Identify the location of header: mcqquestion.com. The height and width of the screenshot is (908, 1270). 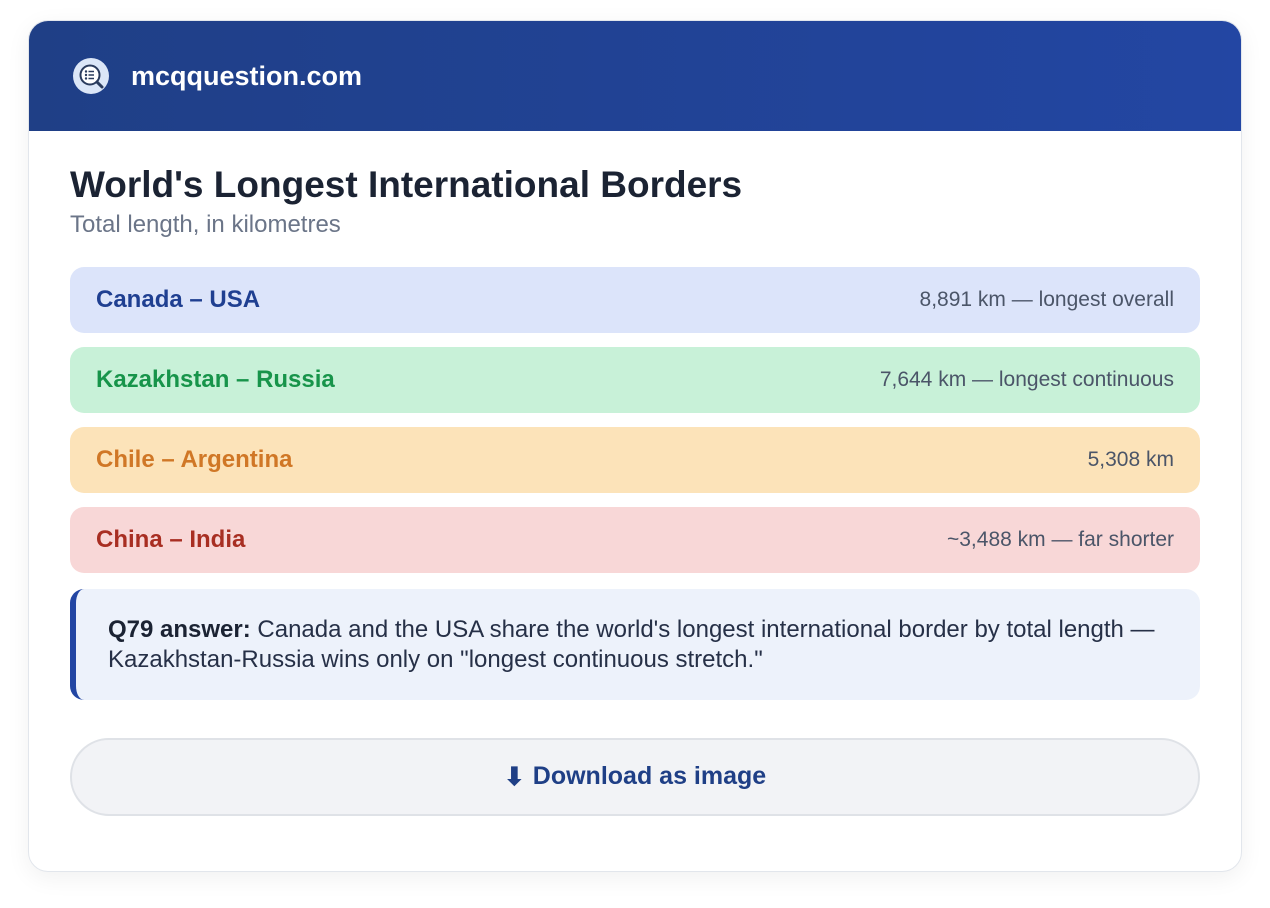
(635, 76).